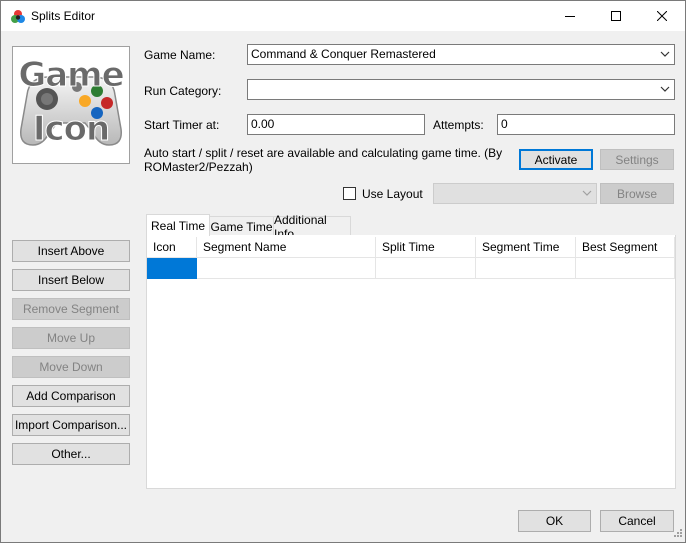 The width and height of the screenshot is (686, 543). What do you see at coordinates (18, 16) in the screenshot?
I see `livesplit-app-icon` at bounding box center [18, 16].